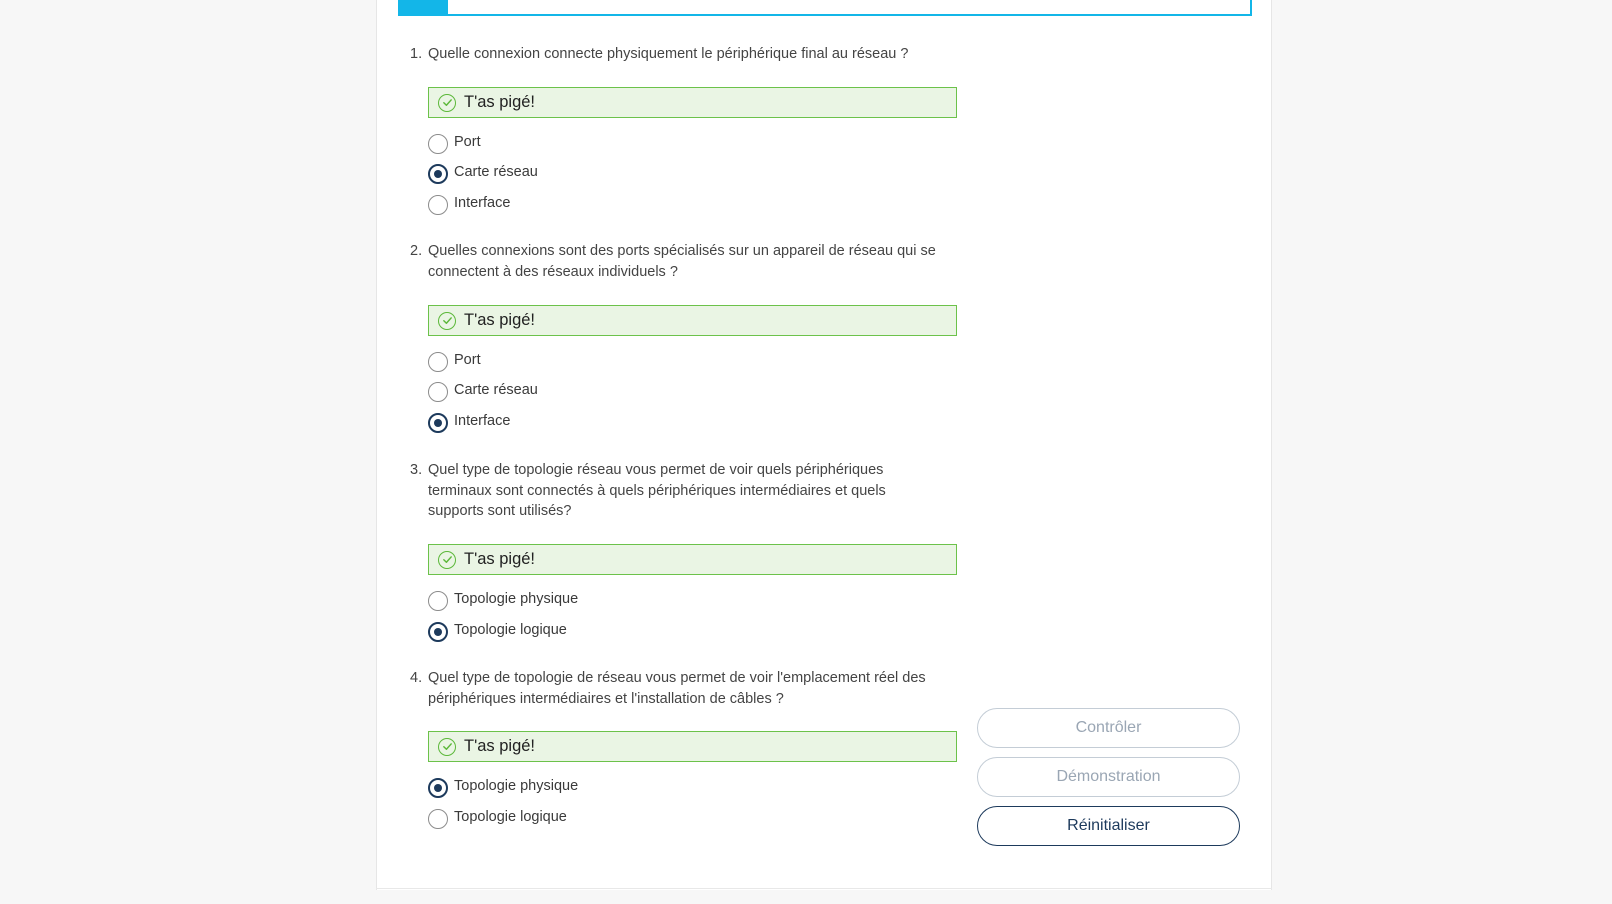 This screenshot has width=1612, height=904. What do you see at coordinates (1108, 728) in the screenshot?
I see `check-button: Contrôler` at bounding box center [1108, 728].